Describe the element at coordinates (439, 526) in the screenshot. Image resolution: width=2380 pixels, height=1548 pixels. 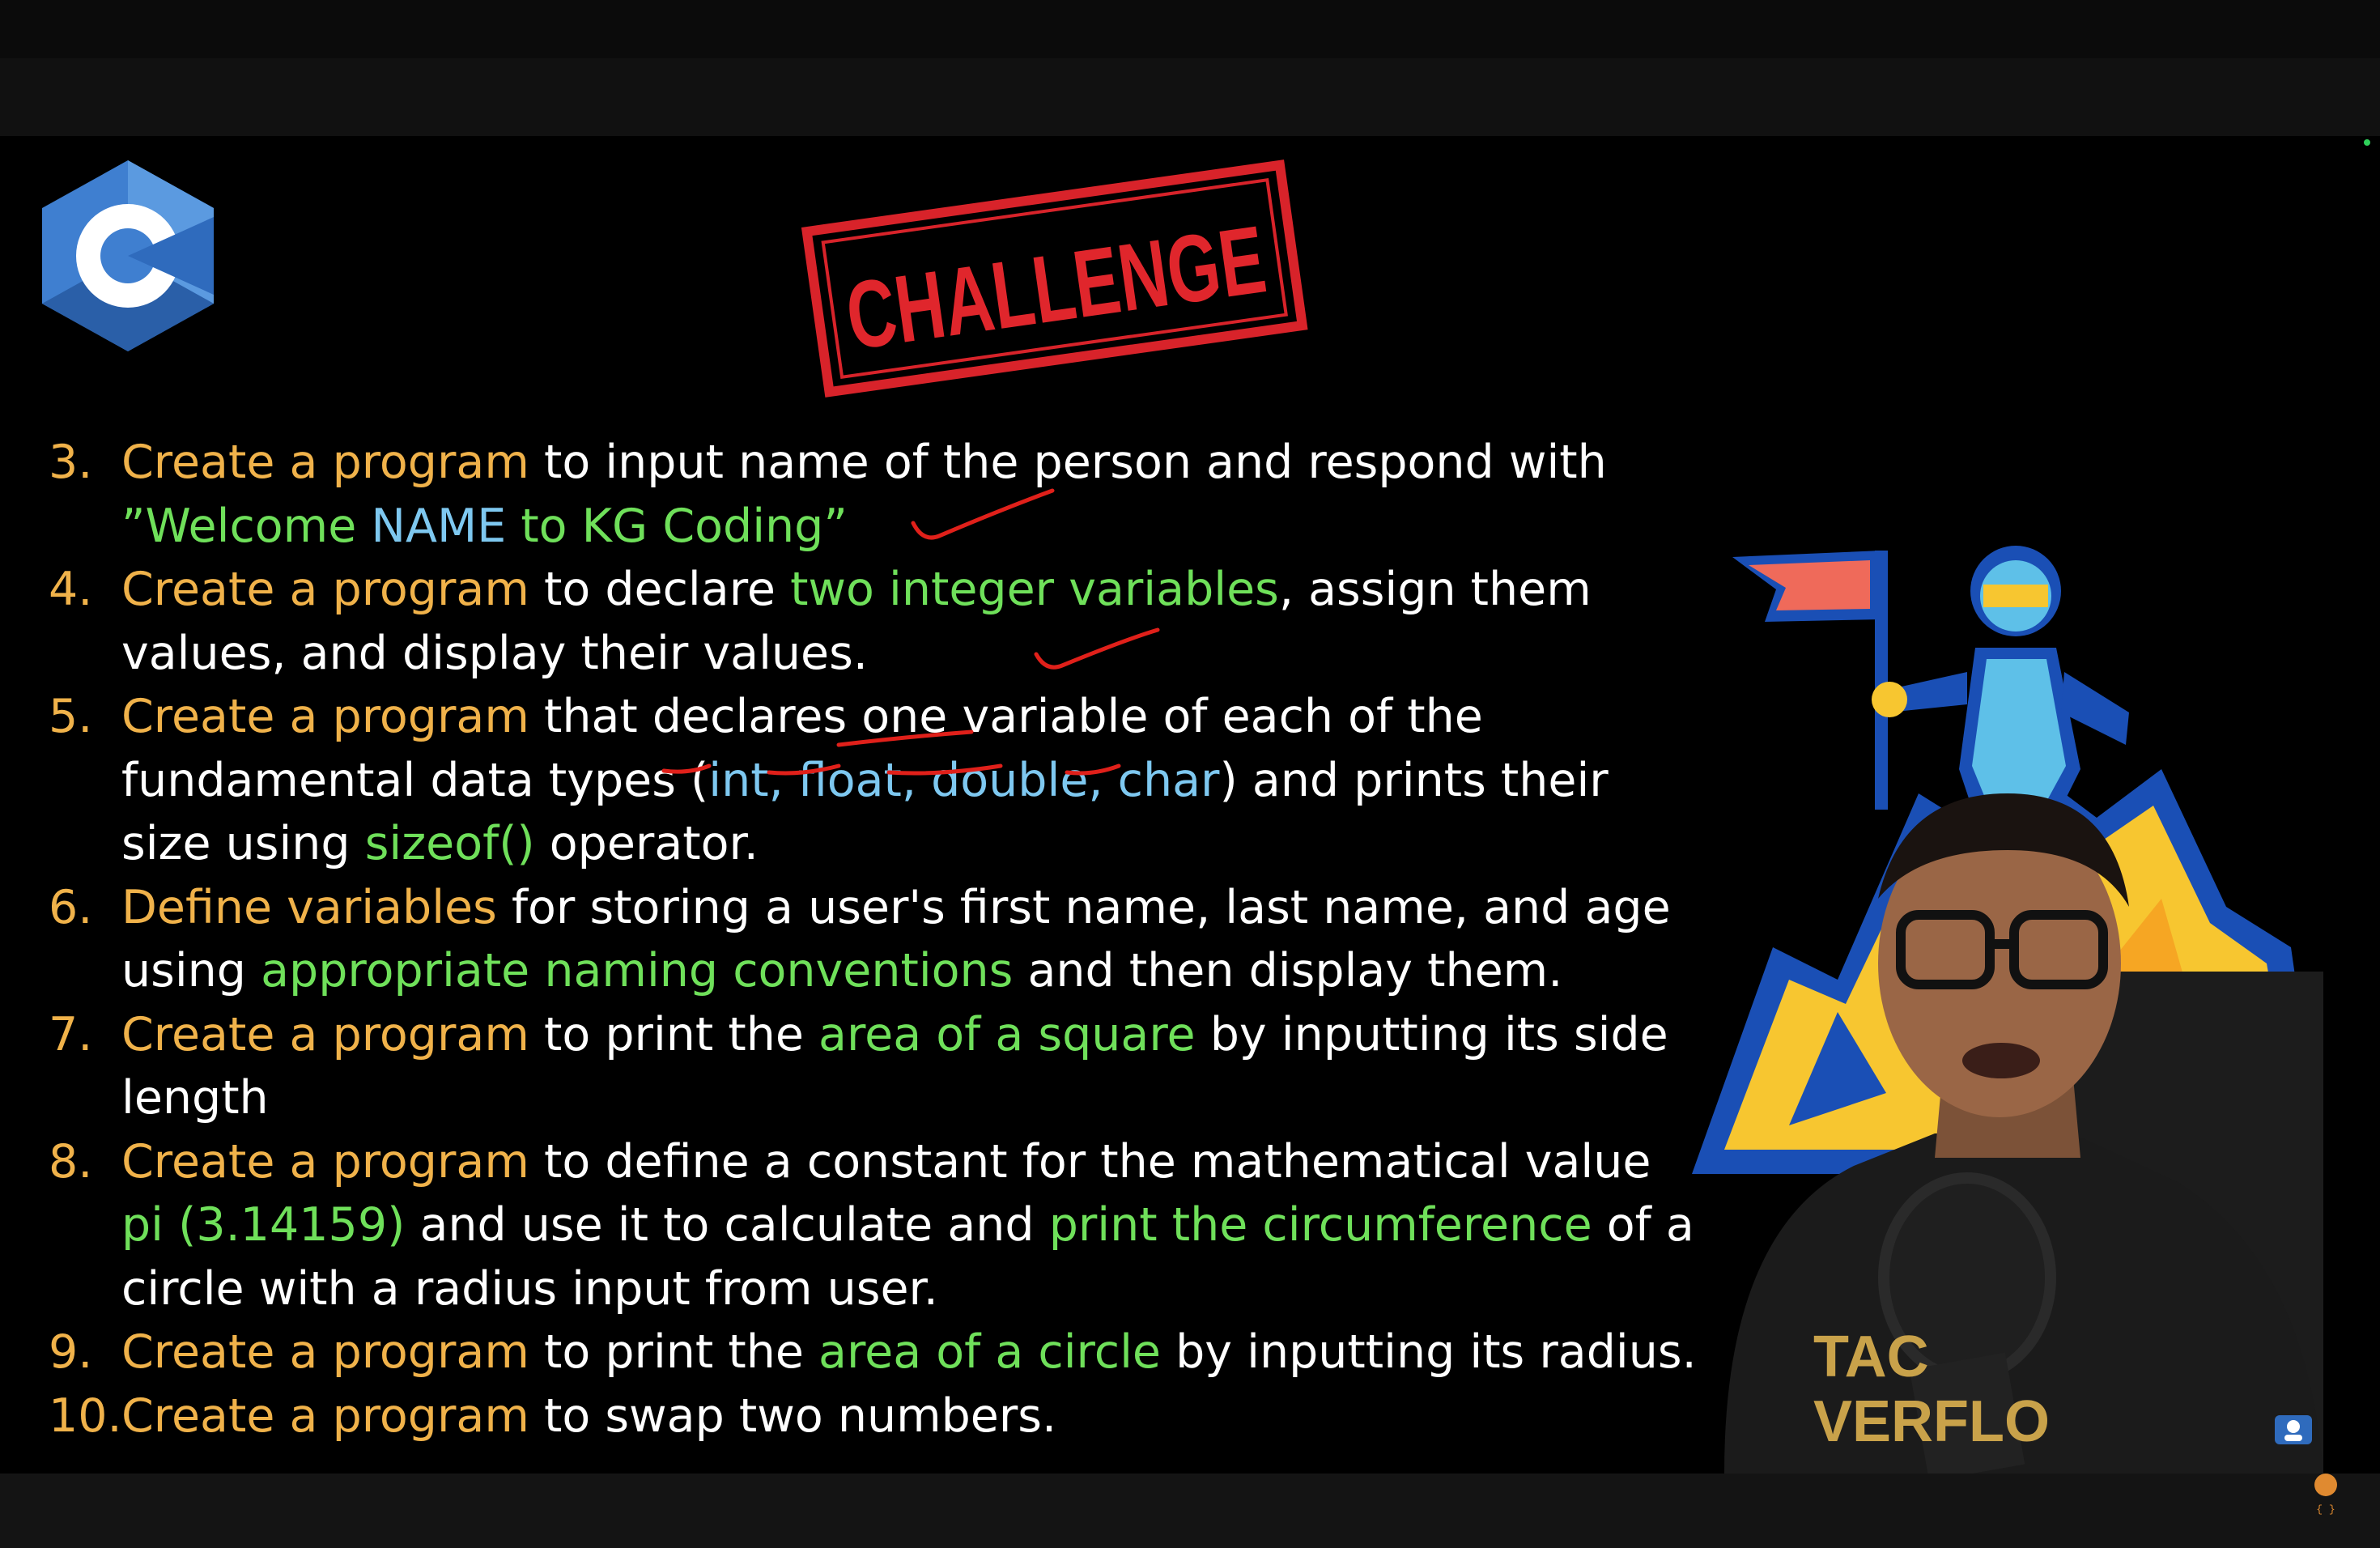
I see `item-text-segment: NAME` at that location.